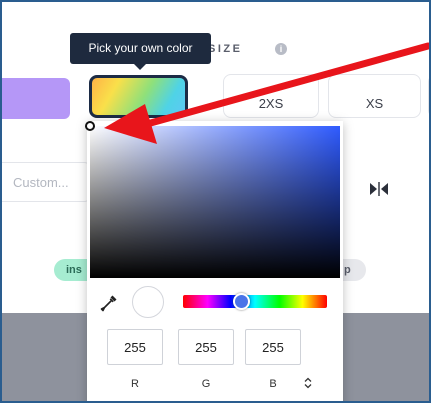 This screenshot has width=431, height=403. I want to click on color-preview-circle, so click(148, 302).